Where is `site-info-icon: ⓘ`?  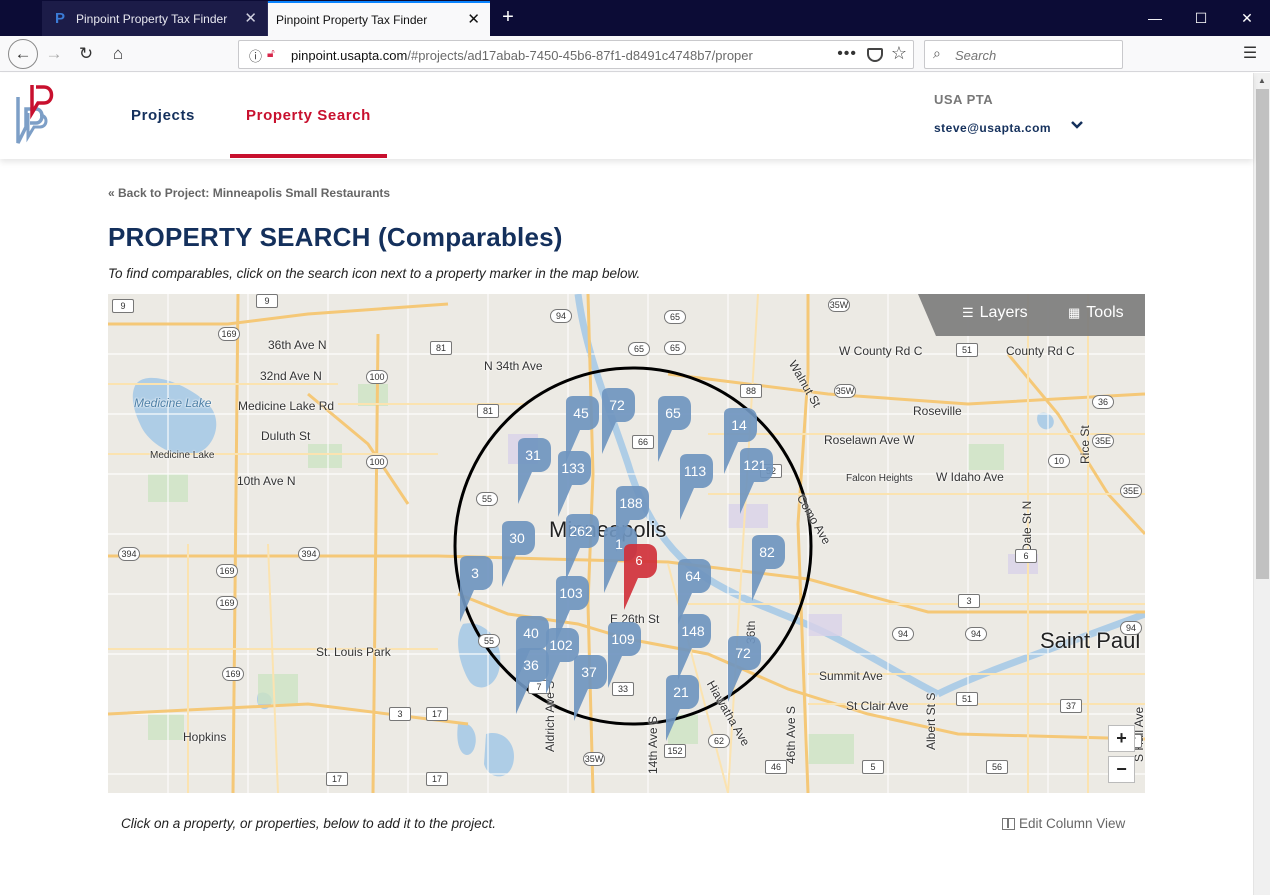 site-info-icon: ⓘ is located at coordinates (255, 55).